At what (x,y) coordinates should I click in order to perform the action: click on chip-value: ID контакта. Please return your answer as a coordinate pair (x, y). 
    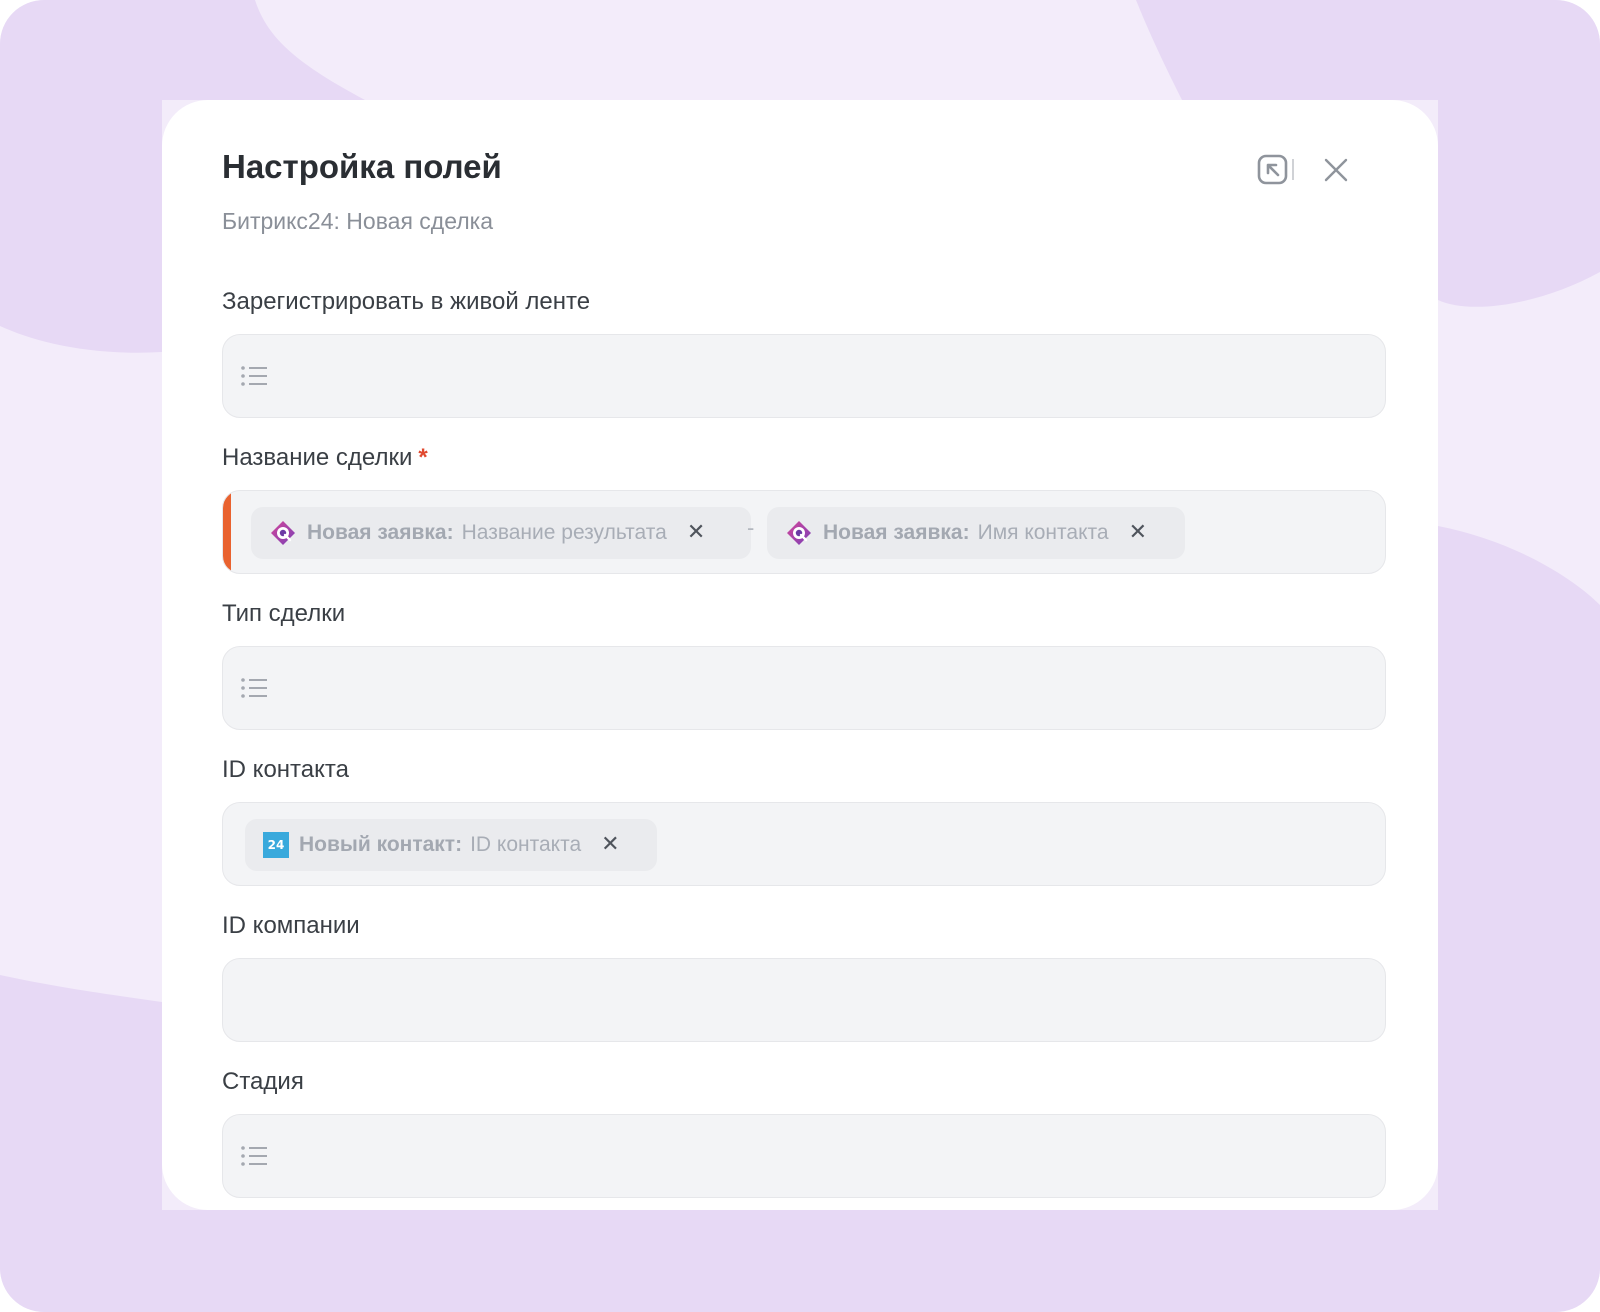
    Looking at the image, I should click on (526, 844).